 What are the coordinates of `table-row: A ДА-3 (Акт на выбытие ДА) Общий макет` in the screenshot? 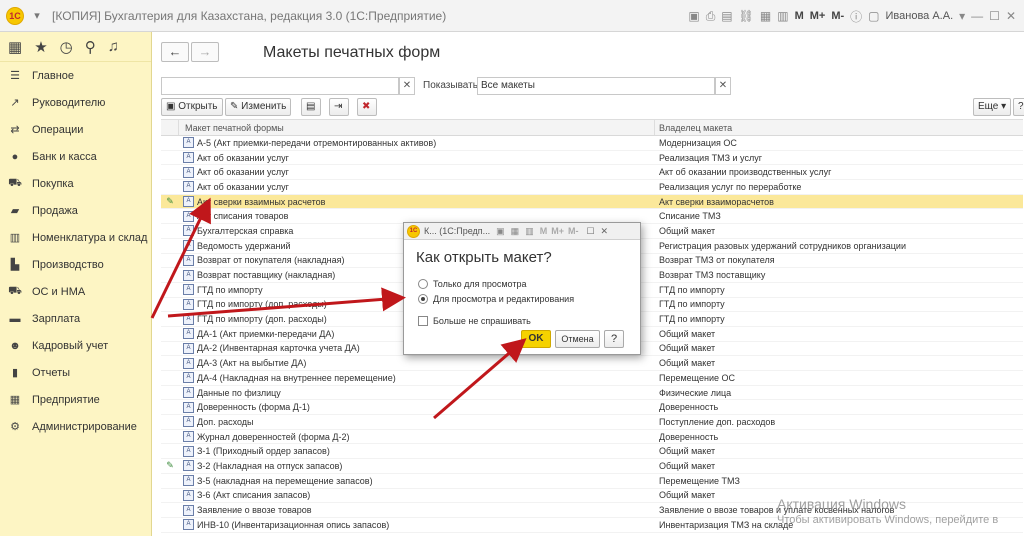 It's located at (592, 363).